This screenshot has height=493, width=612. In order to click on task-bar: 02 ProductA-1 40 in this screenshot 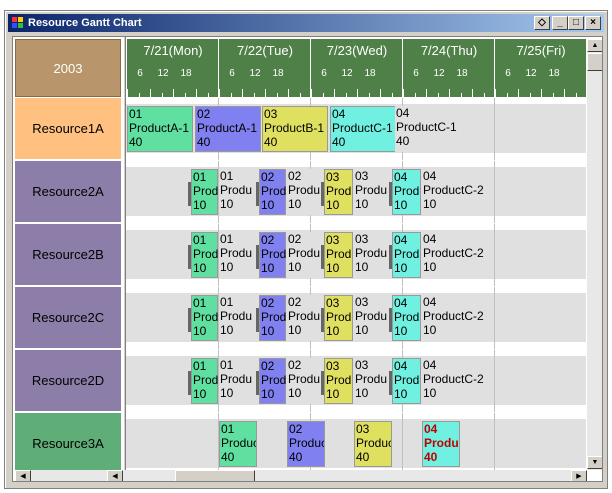, I will do `click(228, 129)`.